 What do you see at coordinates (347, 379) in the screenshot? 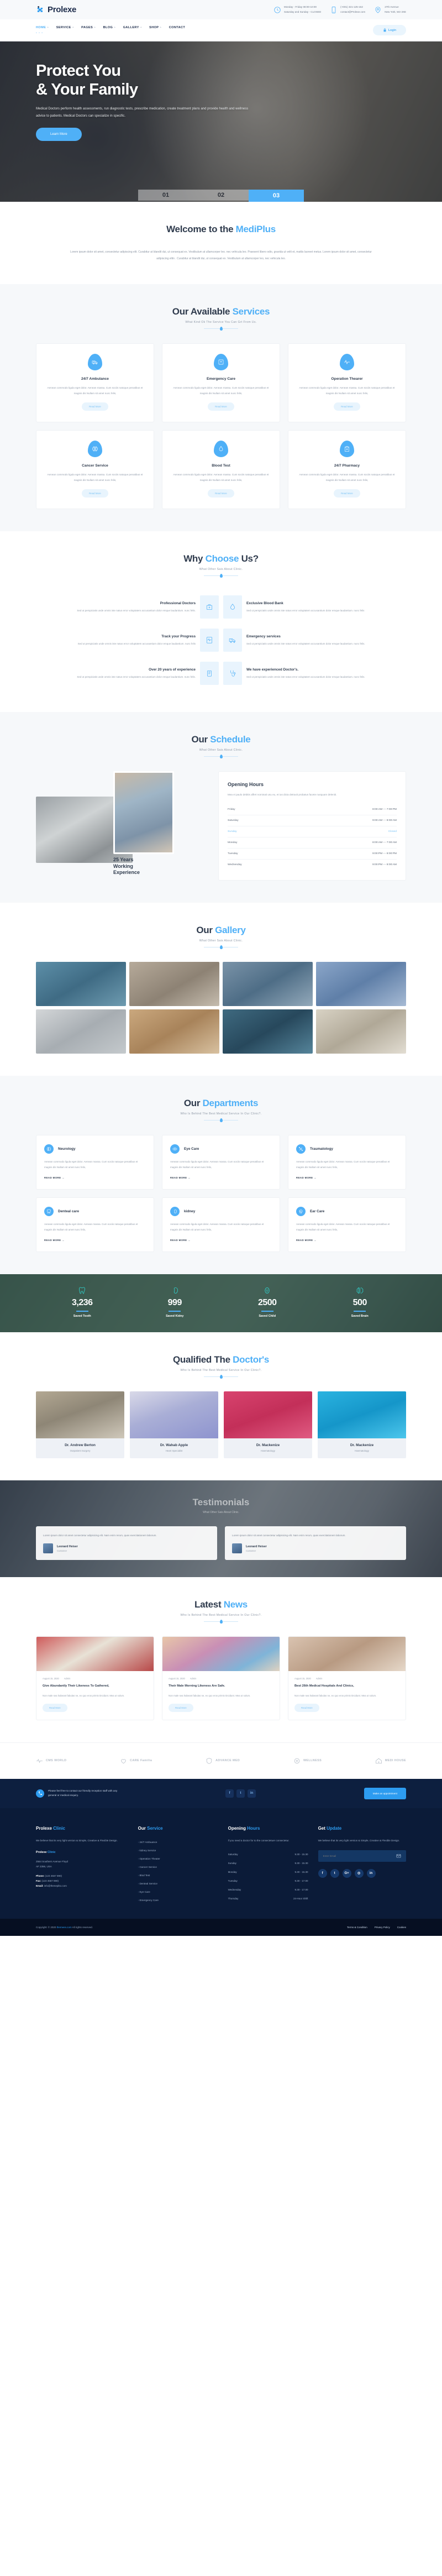
I see `service-name: Operation Thearer` at bounding box center [347, 379].